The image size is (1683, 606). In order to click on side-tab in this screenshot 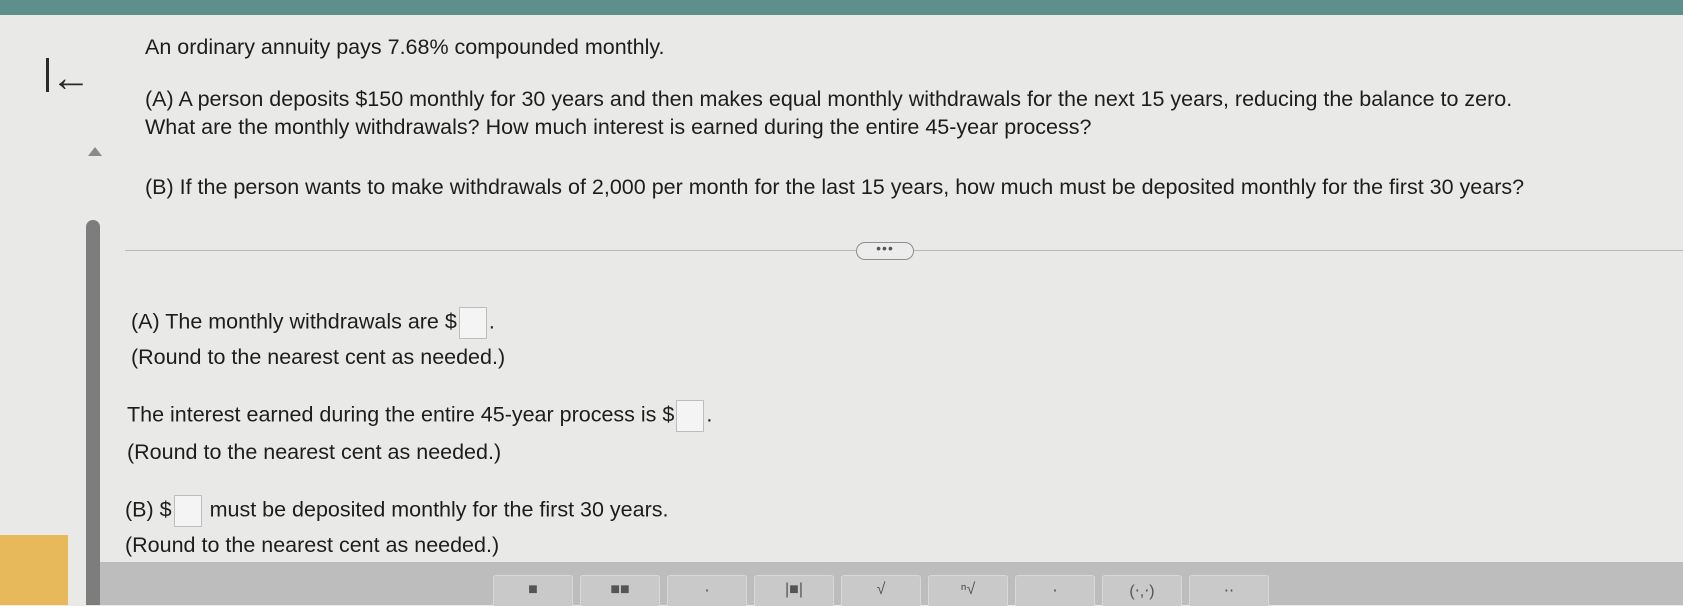, I will do `click(34, 570)`.